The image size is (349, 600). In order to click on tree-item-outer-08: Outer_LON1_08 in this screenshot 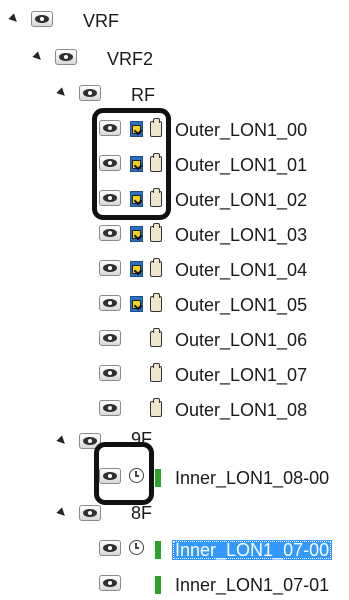, I will do `click(174, 410)`.